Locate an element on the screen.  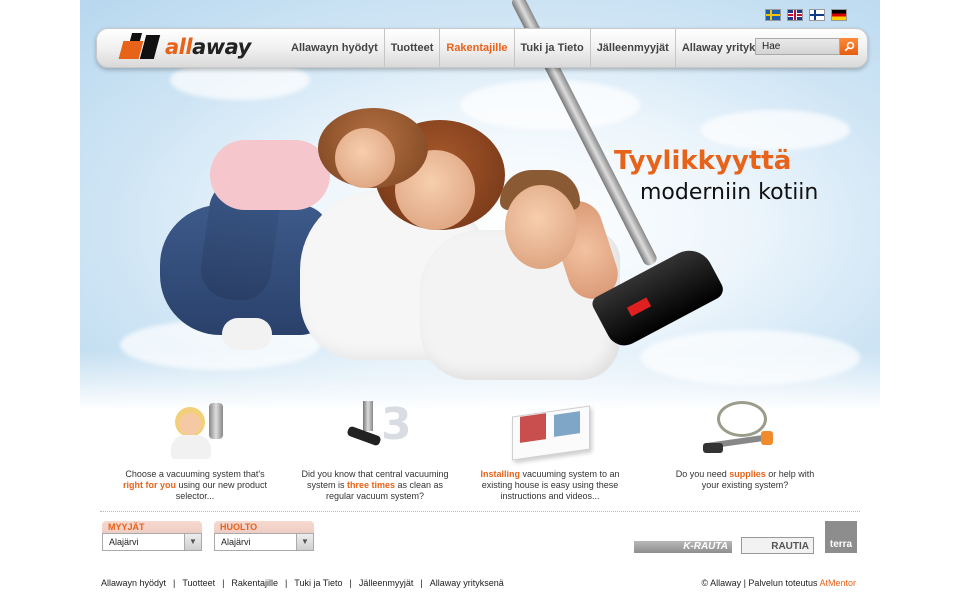
logo: allaway is located at coordinates (183, 47).